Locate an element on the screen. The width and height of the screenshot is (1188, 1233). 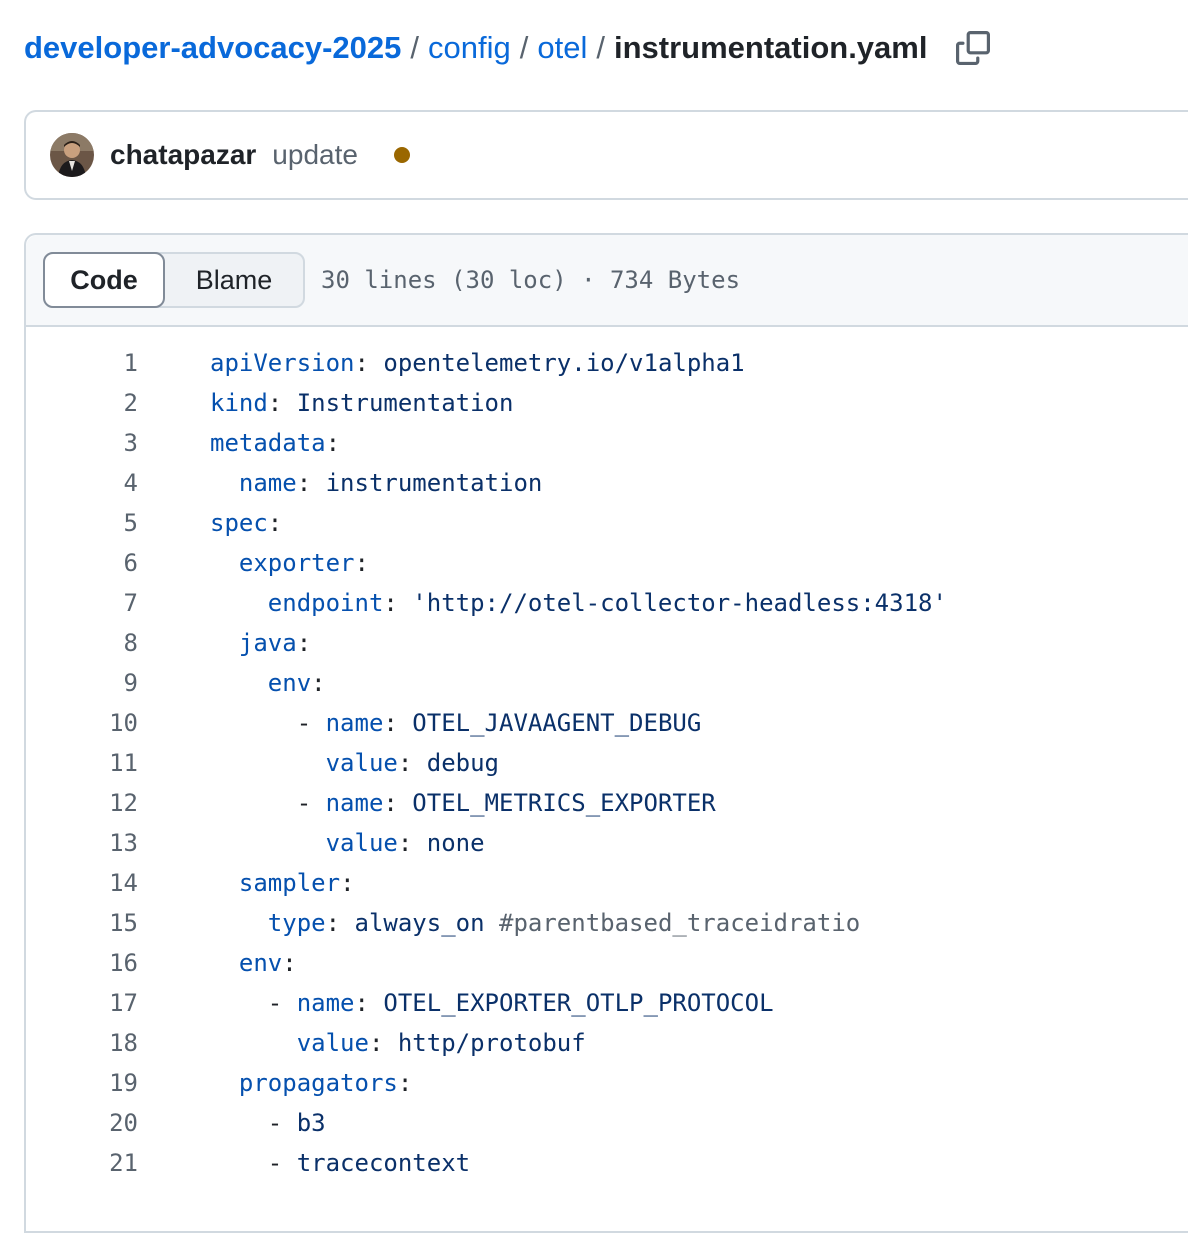
code-line: 10 - name: OTEL_JAVAAGENT_DEBUG is located at coordinates (607, 723).